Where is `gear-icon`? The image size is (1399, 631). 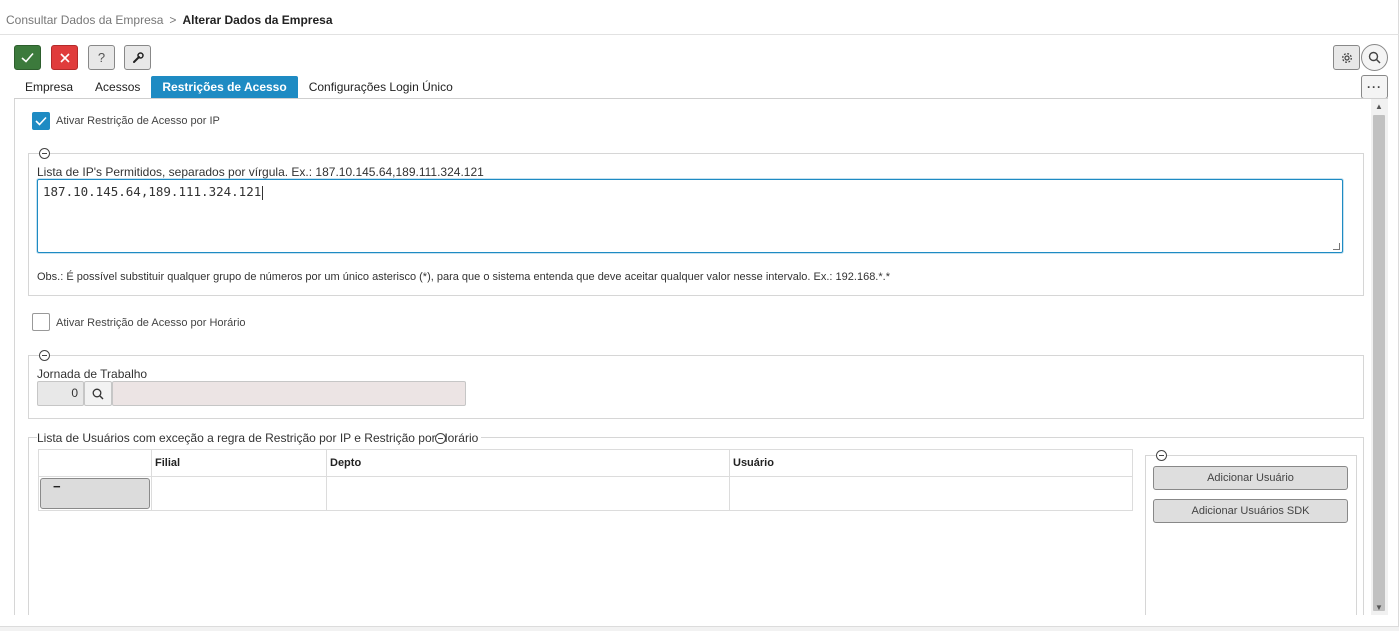
gear-icon is located at coordinates (1346, 57).